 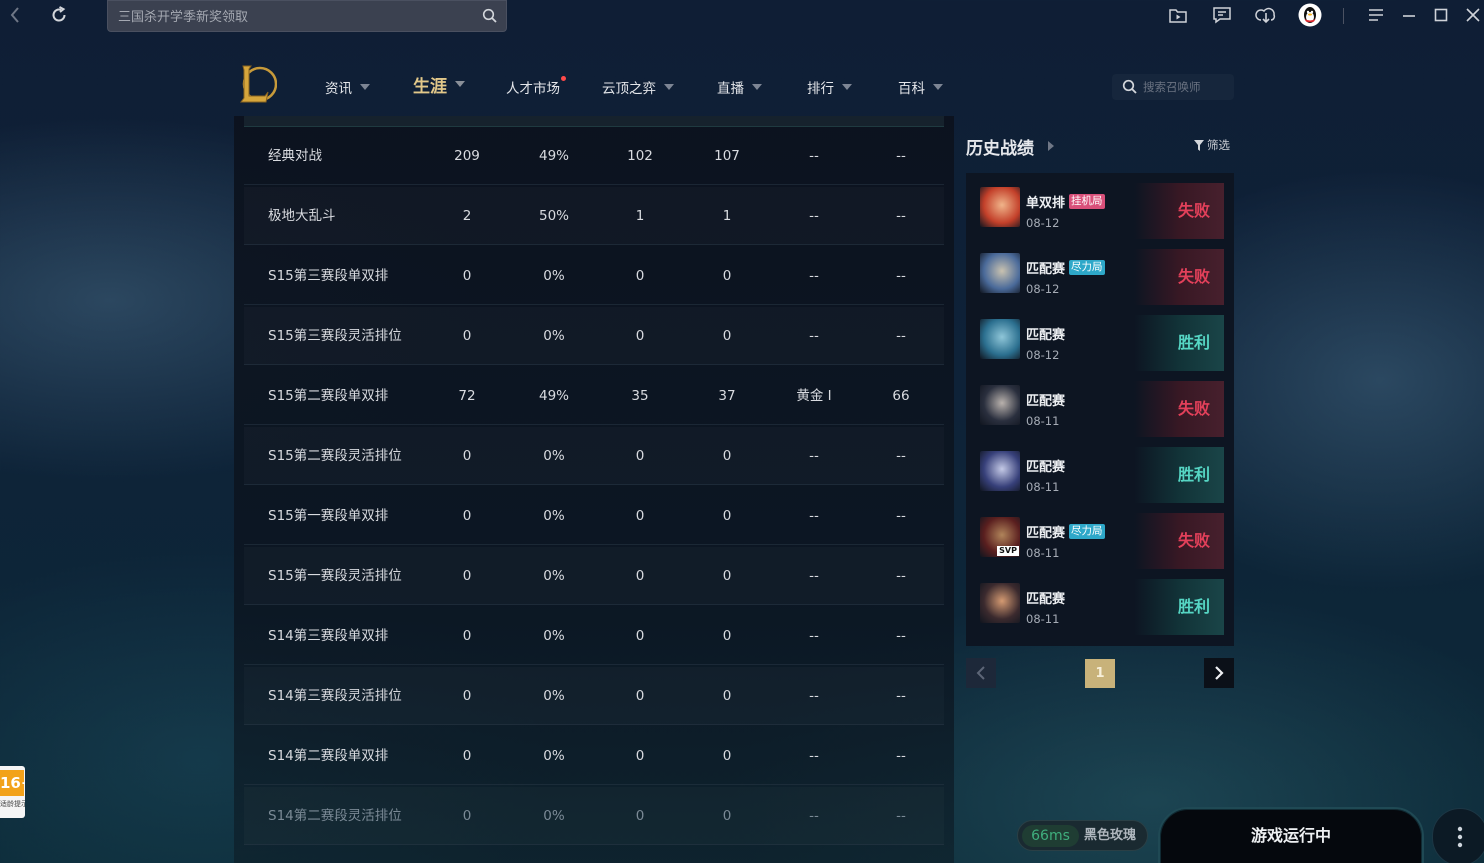 I want to click on match-item: 匹配赛 尽力局 08-12 失败, so click(x=1101, y=273).